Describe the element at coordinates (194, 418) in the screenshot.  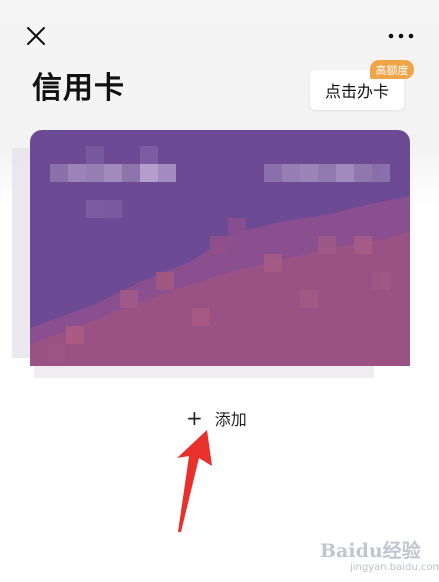
I see `plus-icon: +` at that location.